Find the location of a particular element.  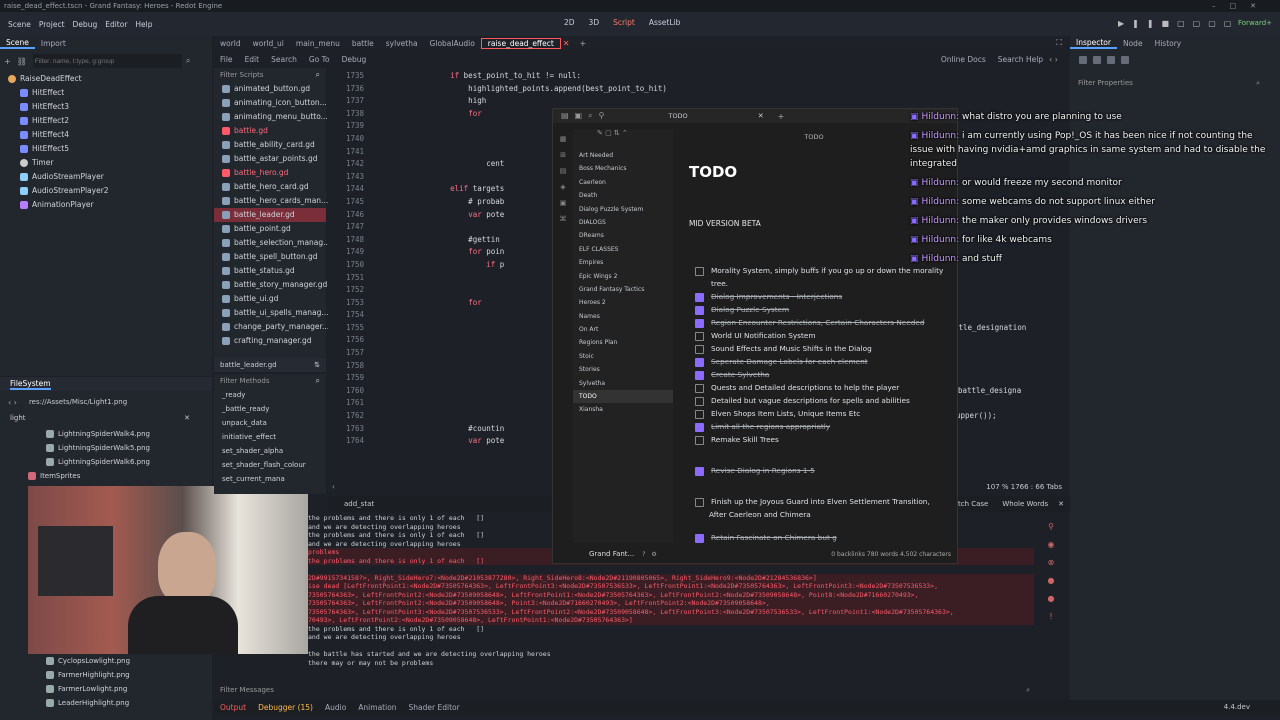

file-item: LightningSpiderWalk6.png is located at coordinates (129, 462).